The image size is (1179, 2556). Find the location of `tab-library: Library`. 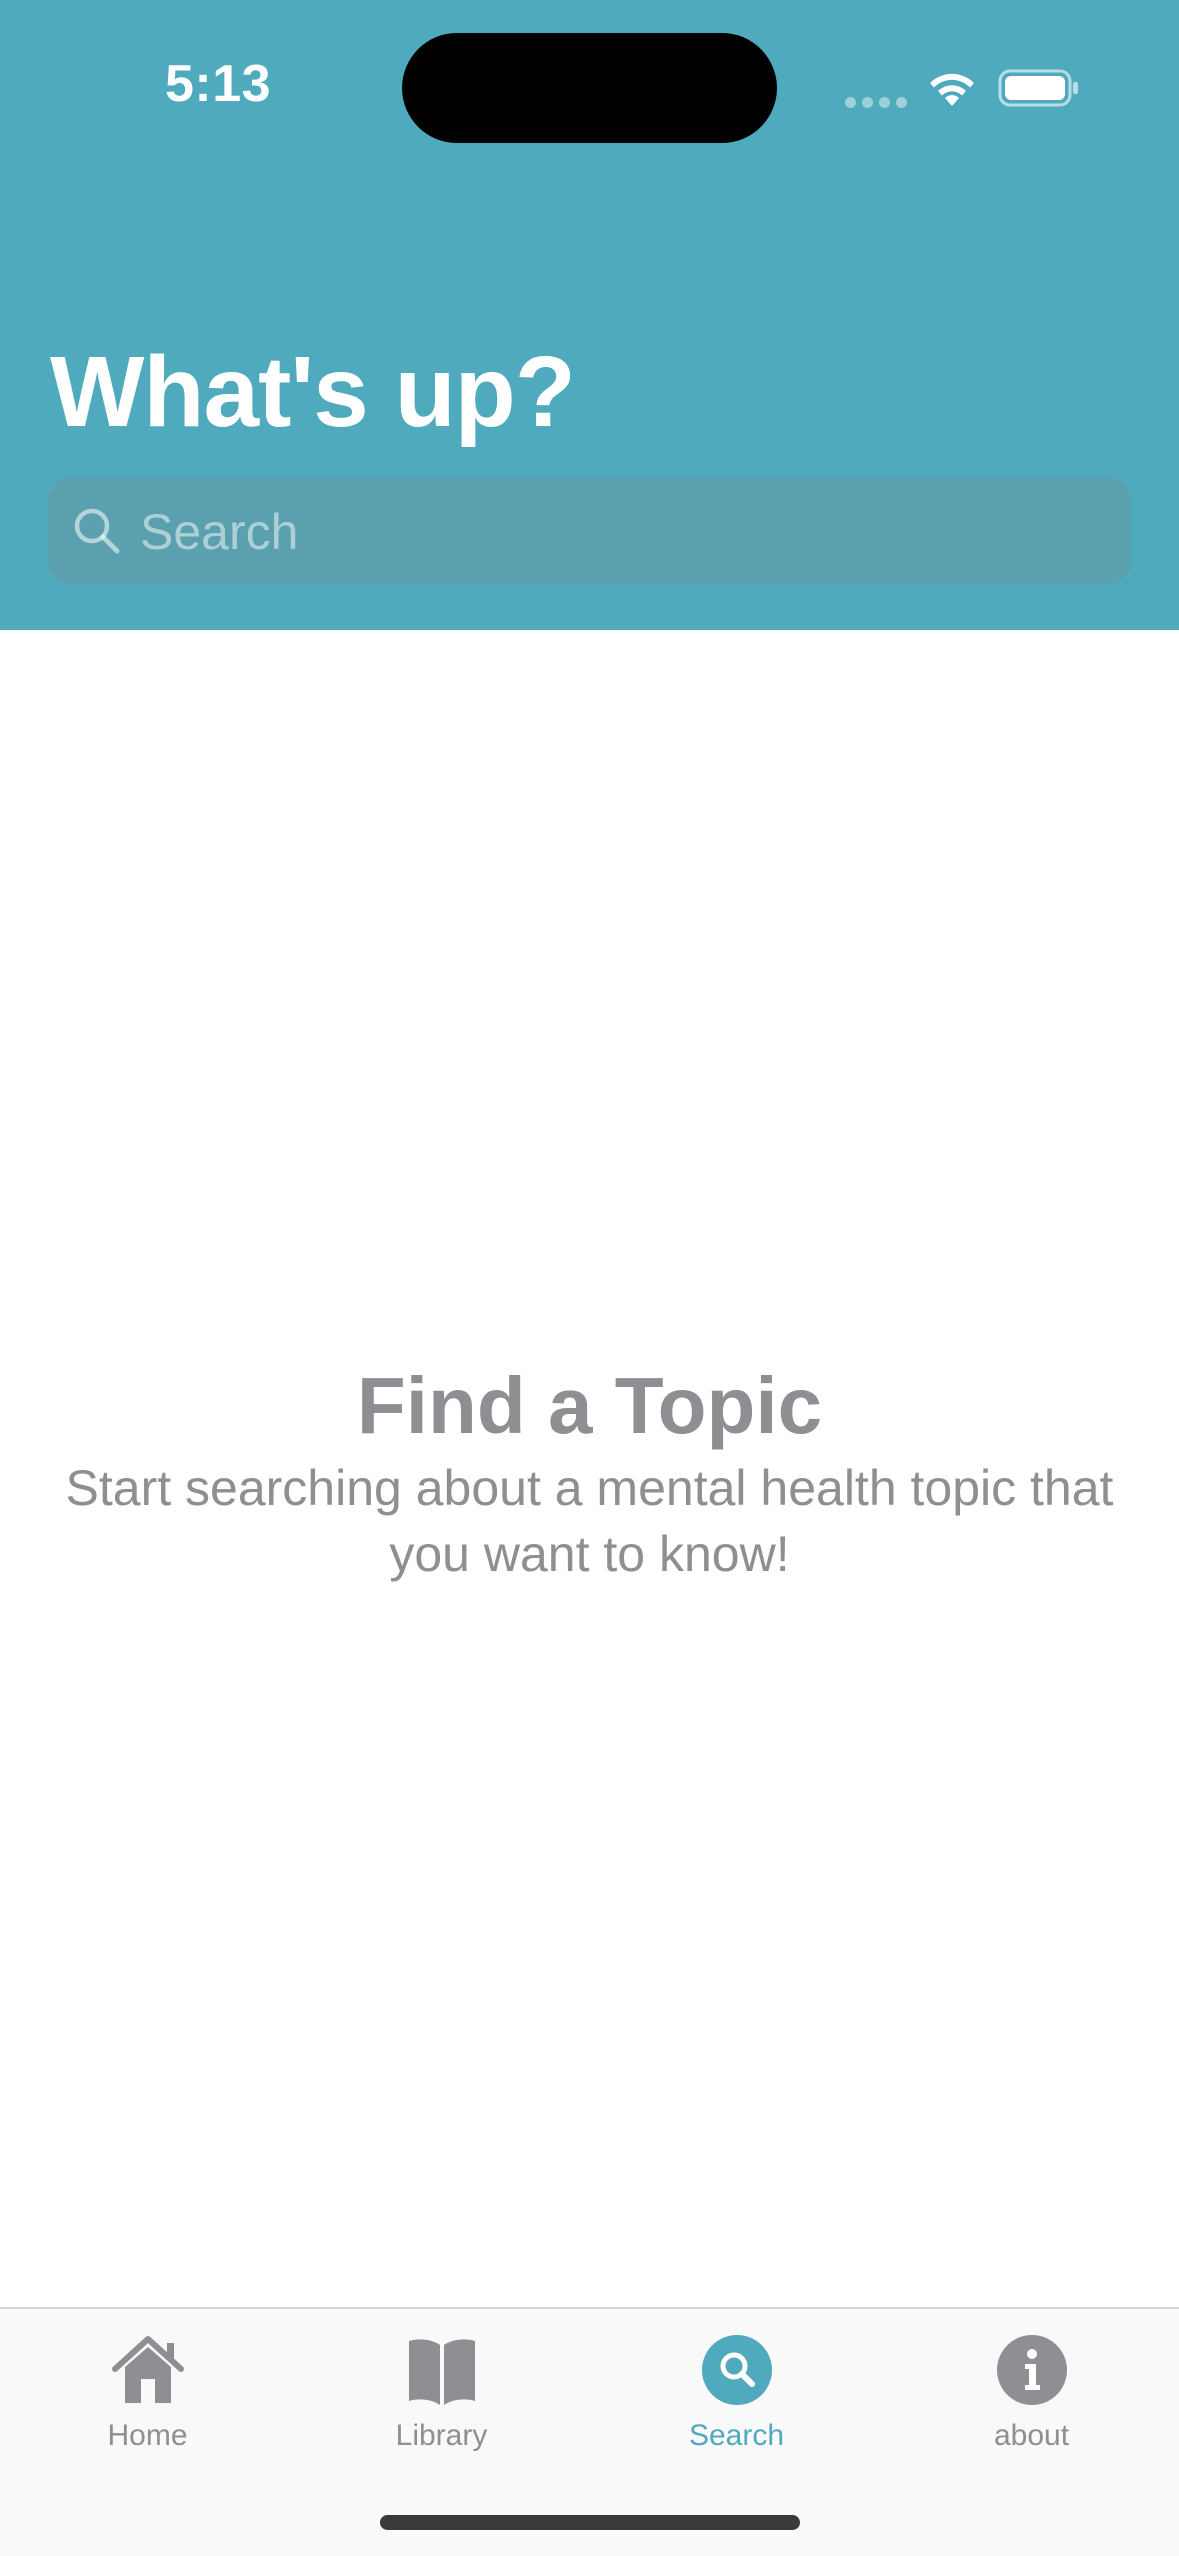

tab-library: Library is located at coordinates (441, 2402).